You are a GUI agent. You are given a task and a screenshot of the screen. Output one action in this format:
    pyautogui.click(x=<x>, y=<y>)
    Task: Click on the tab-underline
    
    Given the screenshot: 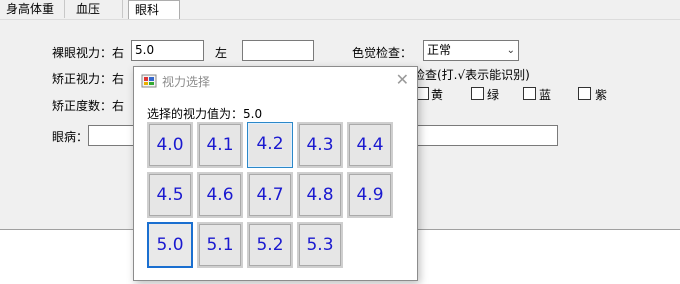 What is the action you would take?
    pyautogui.click(x=340, y=19)
    